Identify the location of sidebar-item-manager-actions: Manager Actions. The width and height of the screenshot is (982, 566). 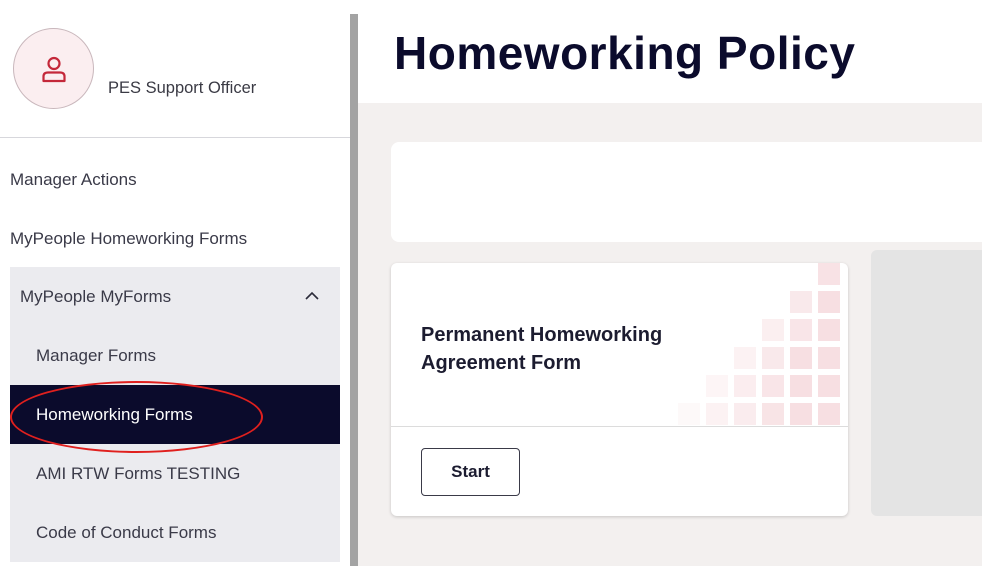
(175, 179).